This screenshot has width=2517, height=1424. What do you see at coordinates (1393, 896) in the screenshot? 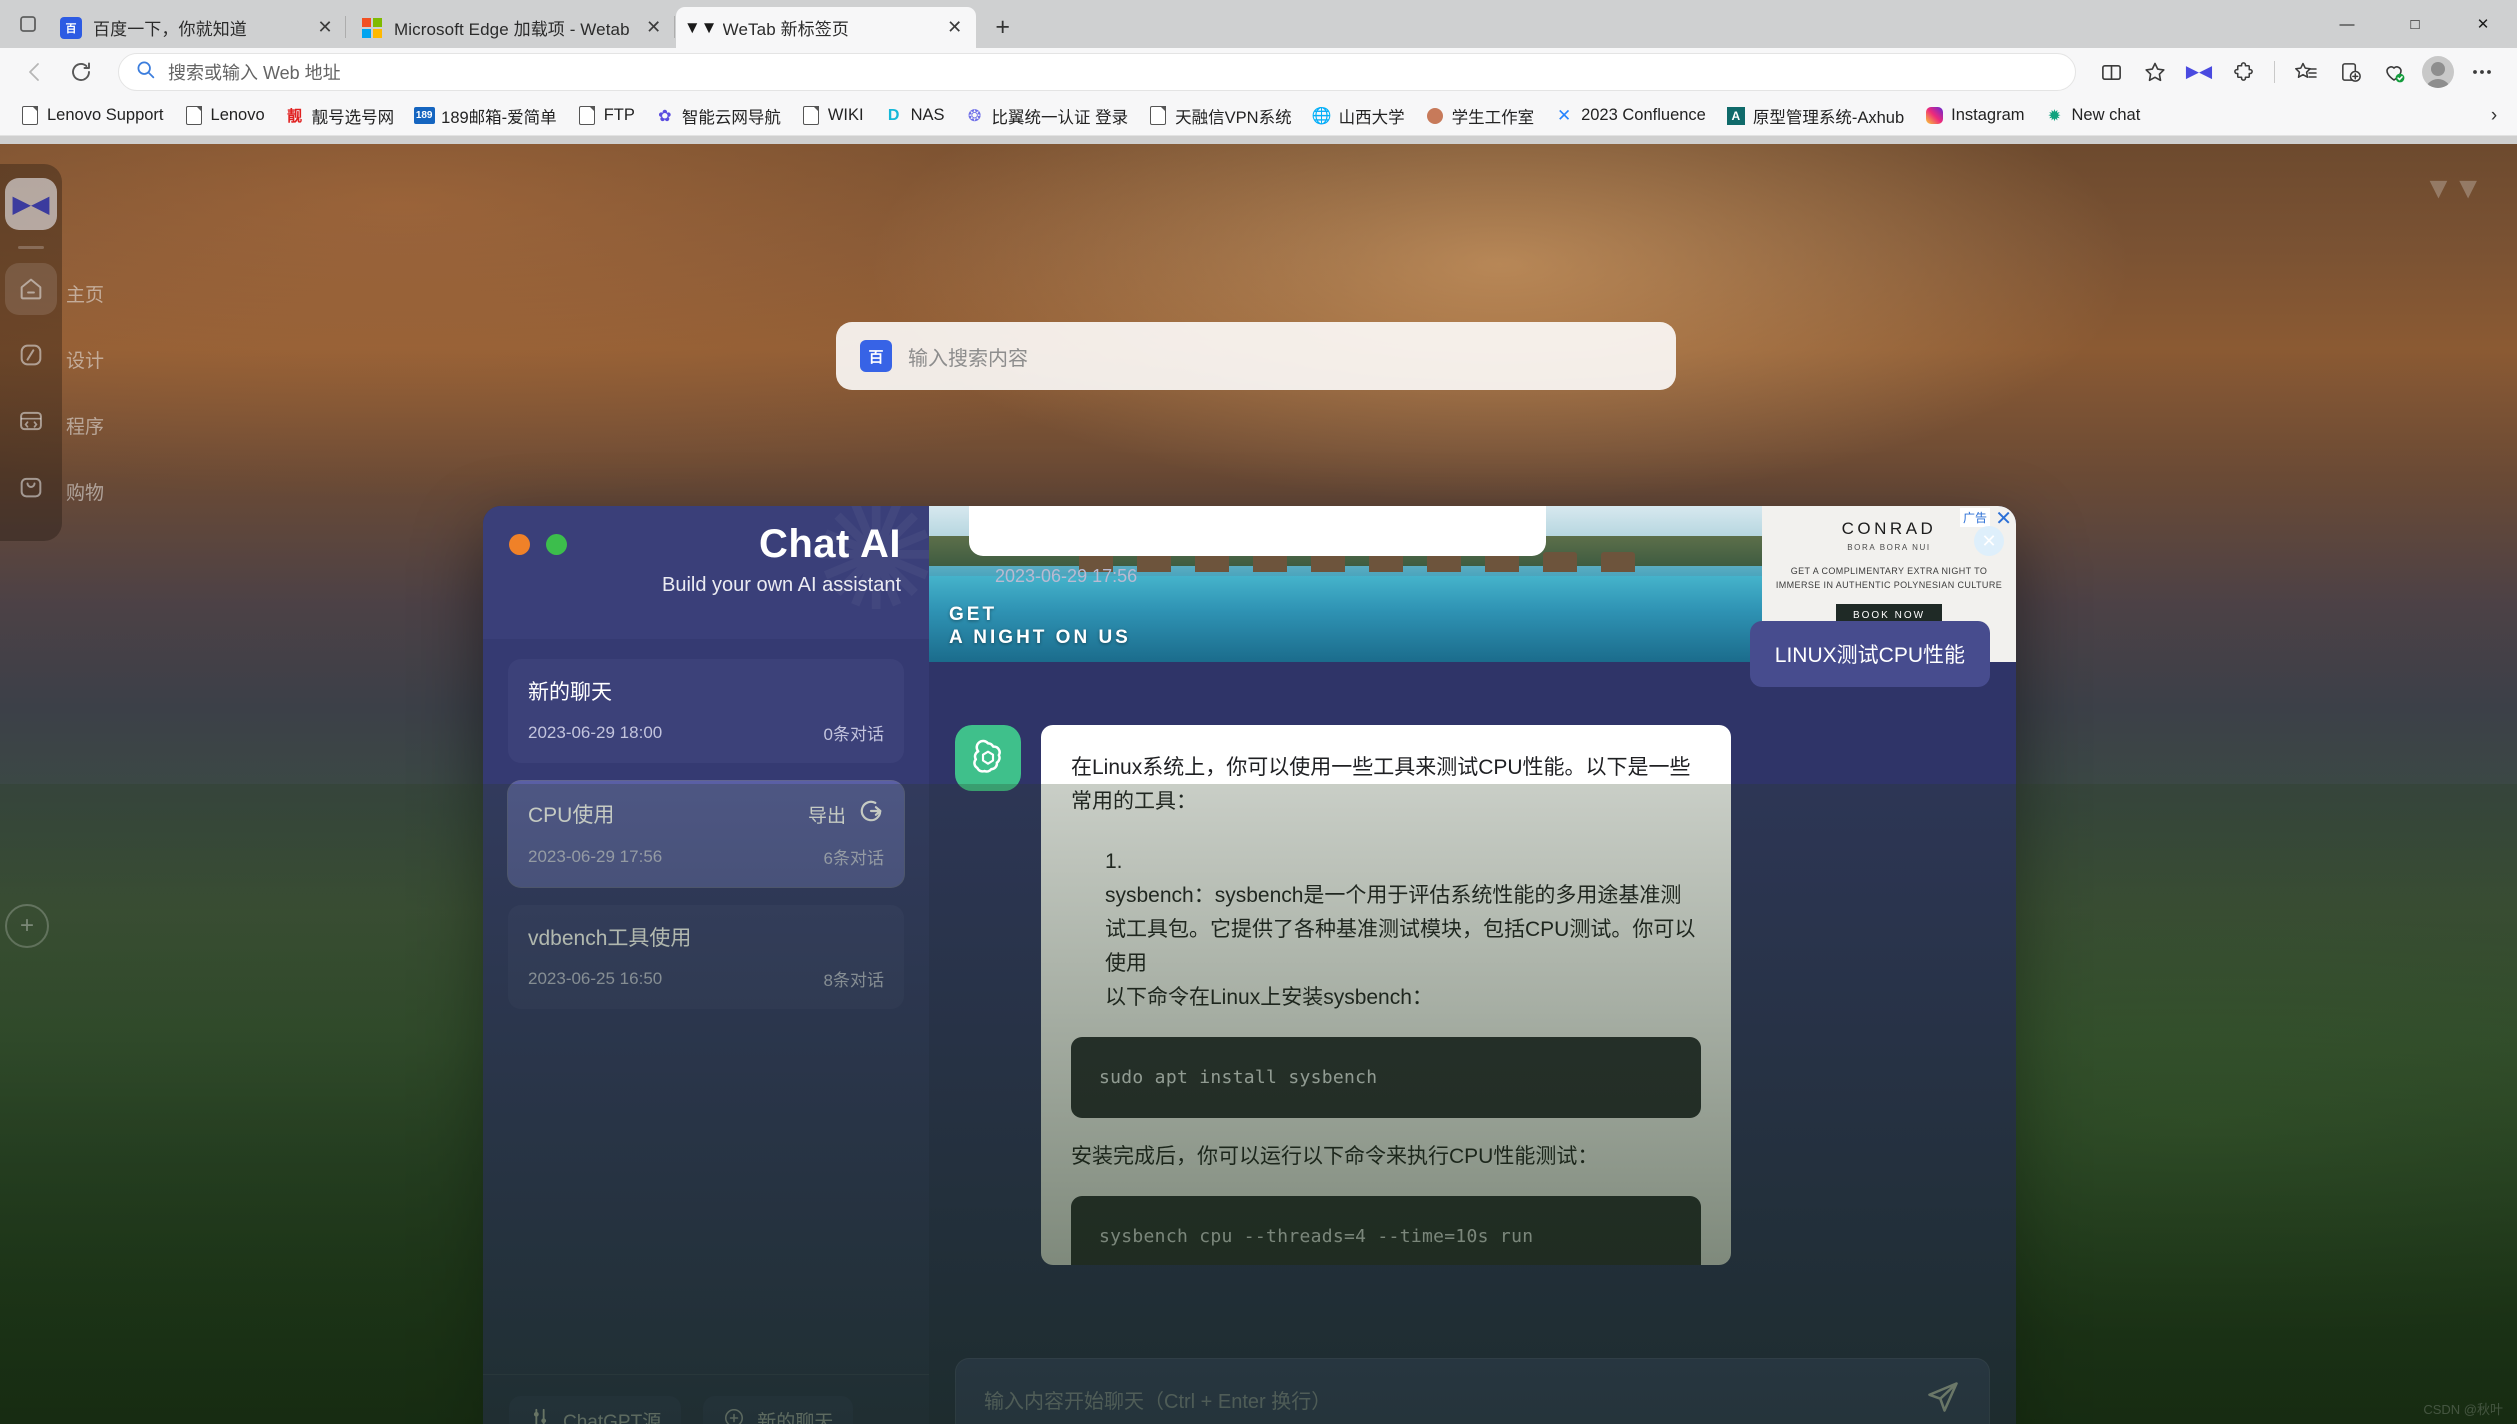
I see `bot-item-line1: sysbench：sysbench是一个用于评估系统性能的多用途基准测` at bounding box center [1393, 896].